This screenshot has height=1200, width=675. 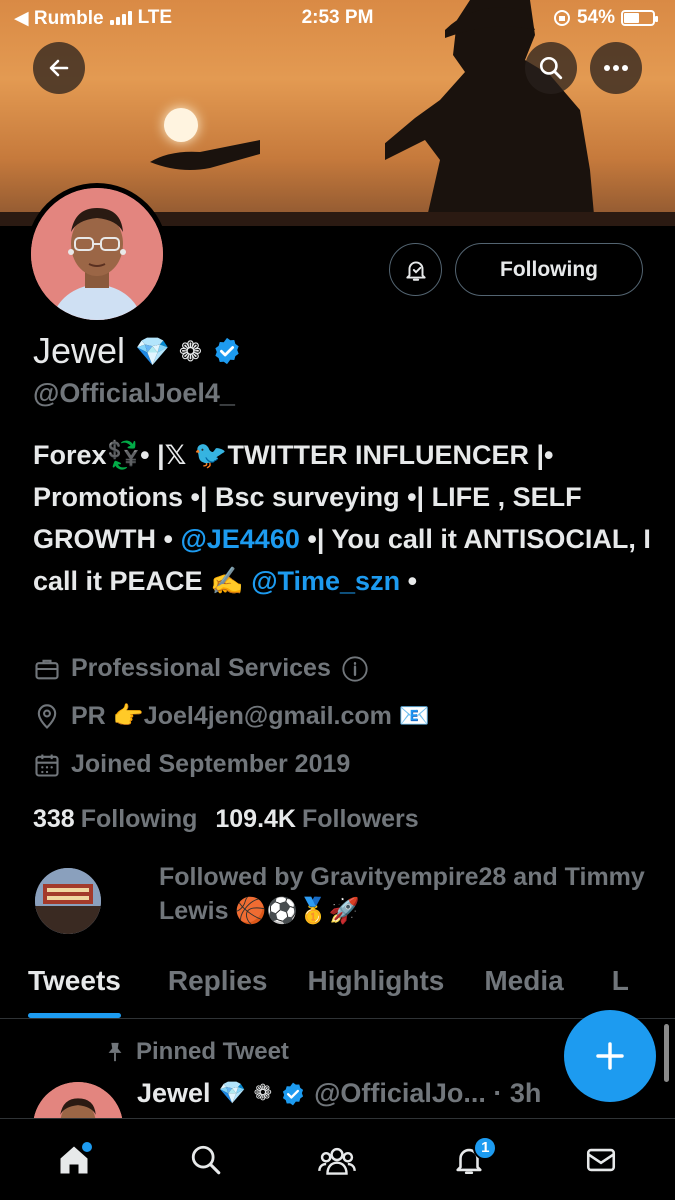 I want to click on nav-search, so click(x=206, y=1160).